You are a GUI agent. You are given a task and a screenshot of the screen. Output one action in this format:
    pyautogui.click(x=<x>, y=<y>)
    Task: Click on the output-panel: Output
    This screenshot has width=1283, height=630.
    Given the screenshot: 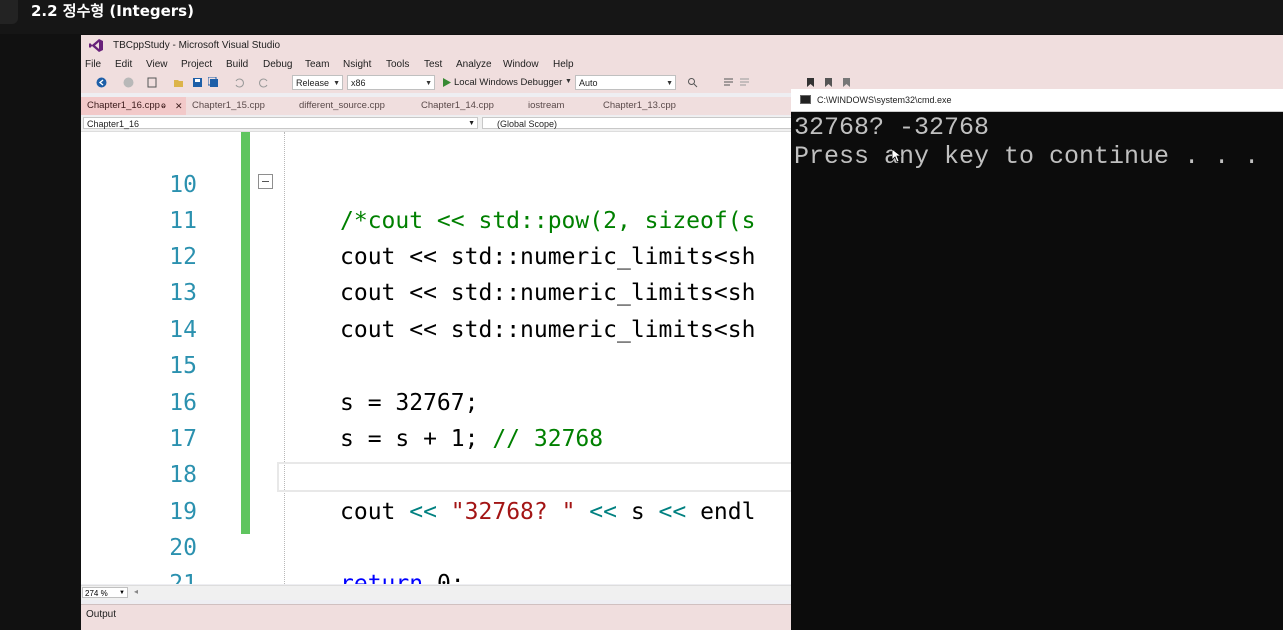 What is the action you would take?
    pyautogui.click(x=437, y=617)
    